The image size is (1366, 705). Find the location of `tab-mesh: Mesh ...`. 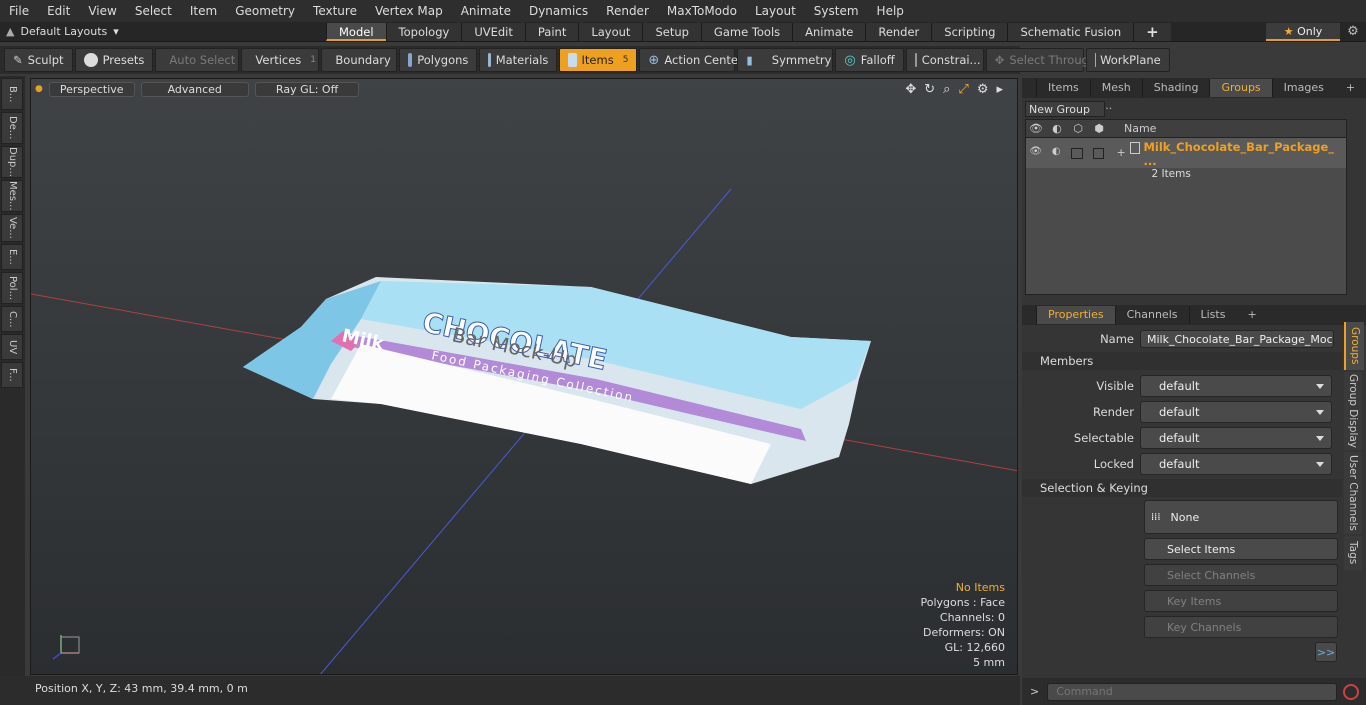

tab-mesh: Mesh ... is located at coordinates (1115, 95).